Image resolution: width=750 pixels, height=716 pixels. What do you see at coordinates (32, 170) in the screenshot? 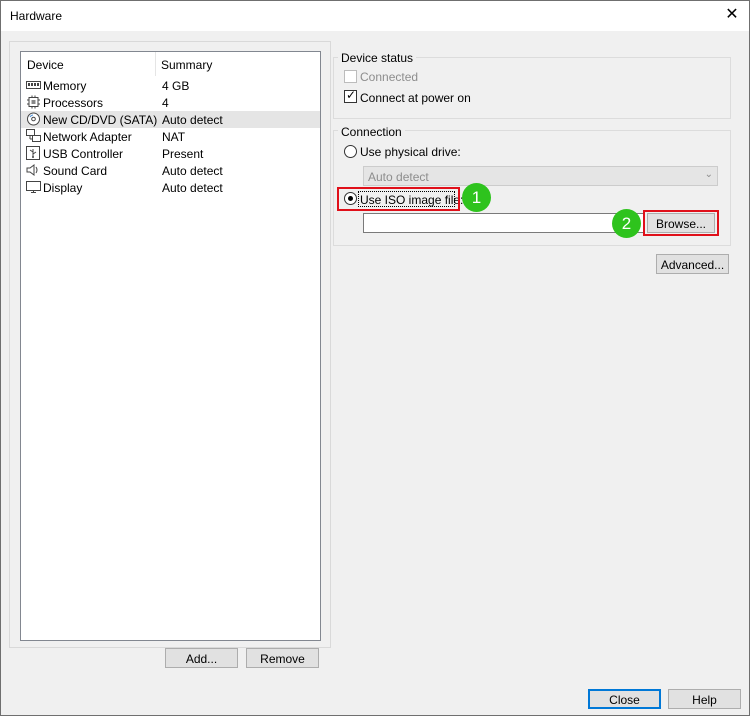
I see `speaker-icon` at bounding box center [32, 170].